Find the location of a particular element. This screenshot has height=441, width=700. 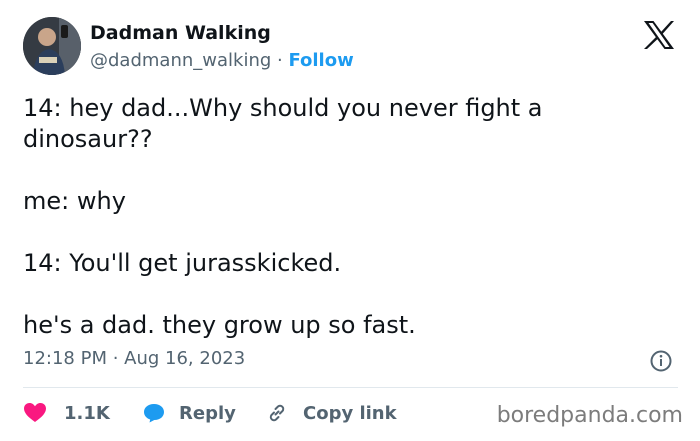

copy-link-button: Copy link is located at coordinates (331, 413).